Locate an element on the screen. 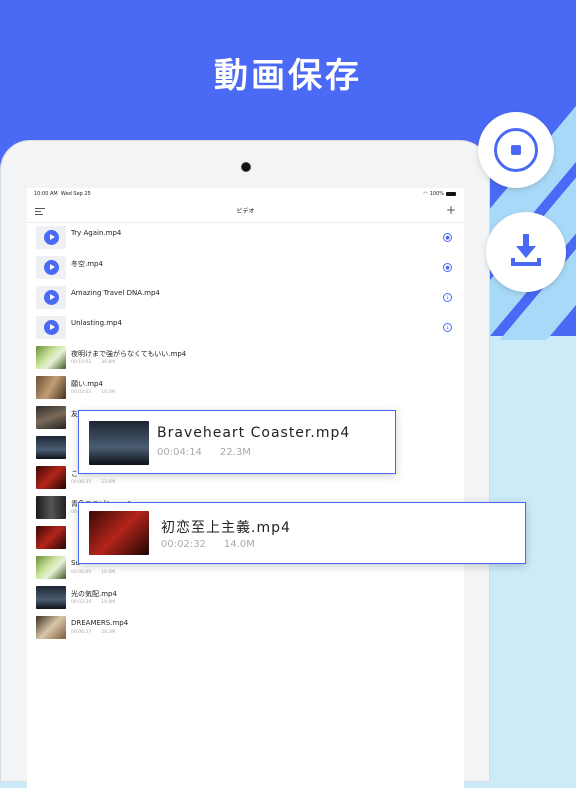 This screenshot has width=576, height=788. item-name: 光の気配.mp4 is located at coordinates (94, 594).